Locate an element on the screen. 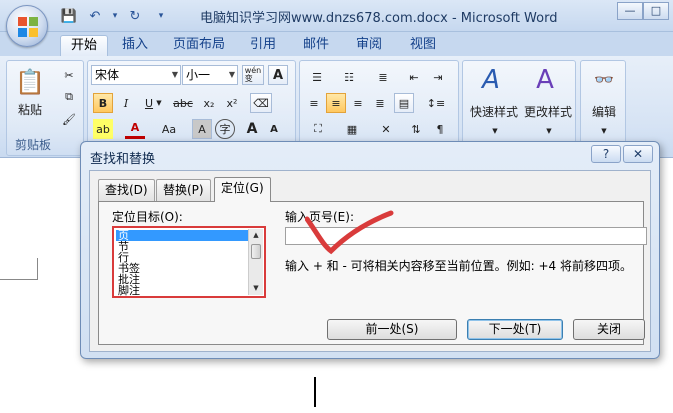 The width and height of the screenshot is (673, 413). list-item: 节 is located at coordinates (182, 246).